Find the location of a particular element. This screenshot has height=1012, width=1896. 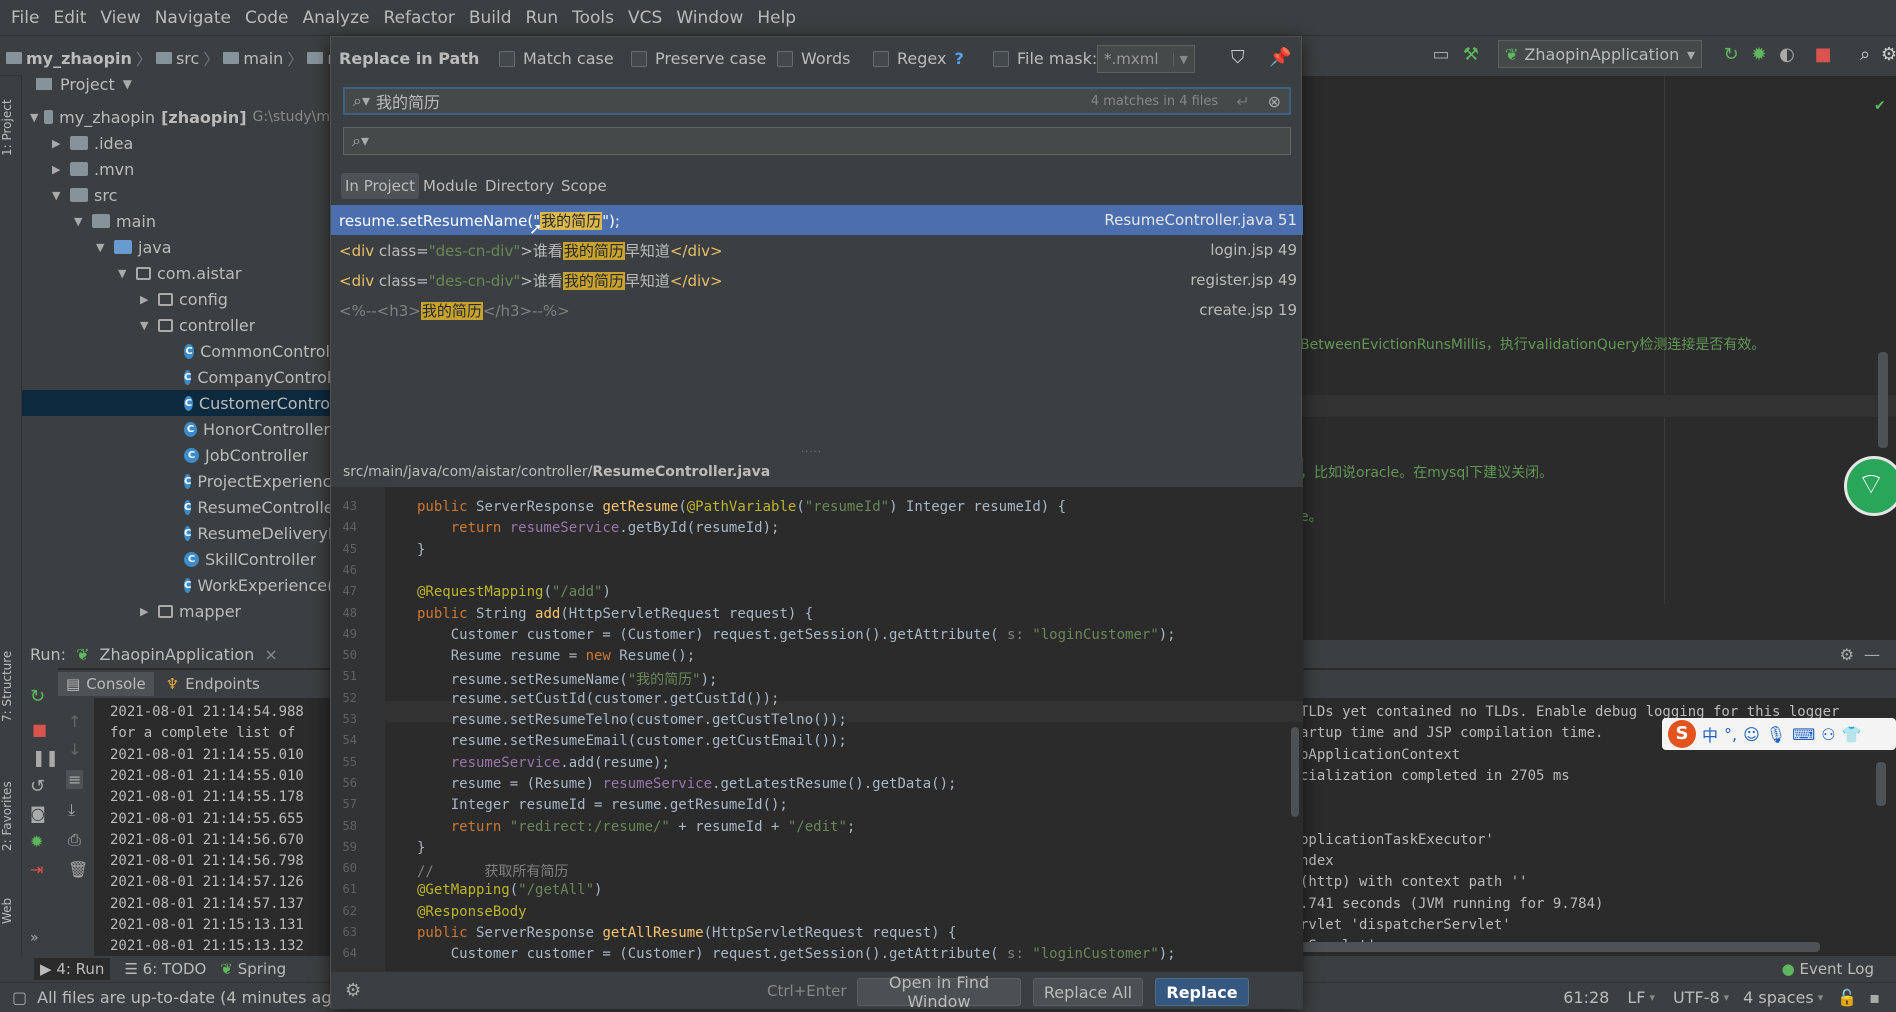

replace-history-icon: ⌕▾ is located at coordinates (360, 141).